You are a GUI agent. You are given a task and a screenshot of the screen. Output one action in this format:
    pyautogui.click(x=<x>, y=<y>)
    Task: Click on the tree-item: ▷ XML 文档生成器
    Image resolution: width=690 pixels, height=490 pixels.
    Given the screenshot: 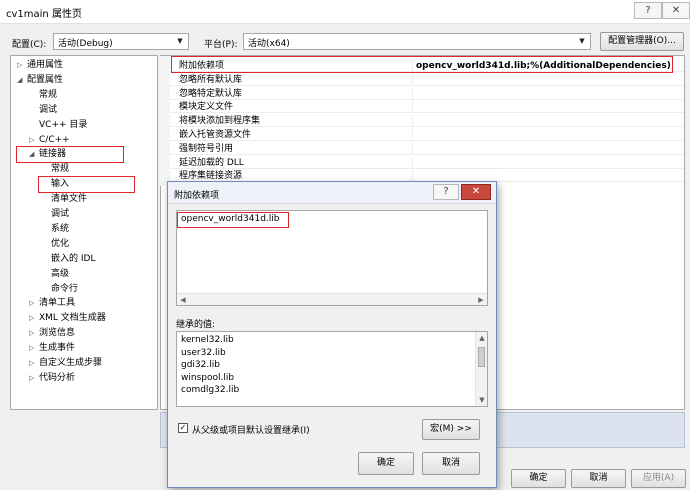 What is the action you would take?
    pyautogui.click(x=67, y=318)
    